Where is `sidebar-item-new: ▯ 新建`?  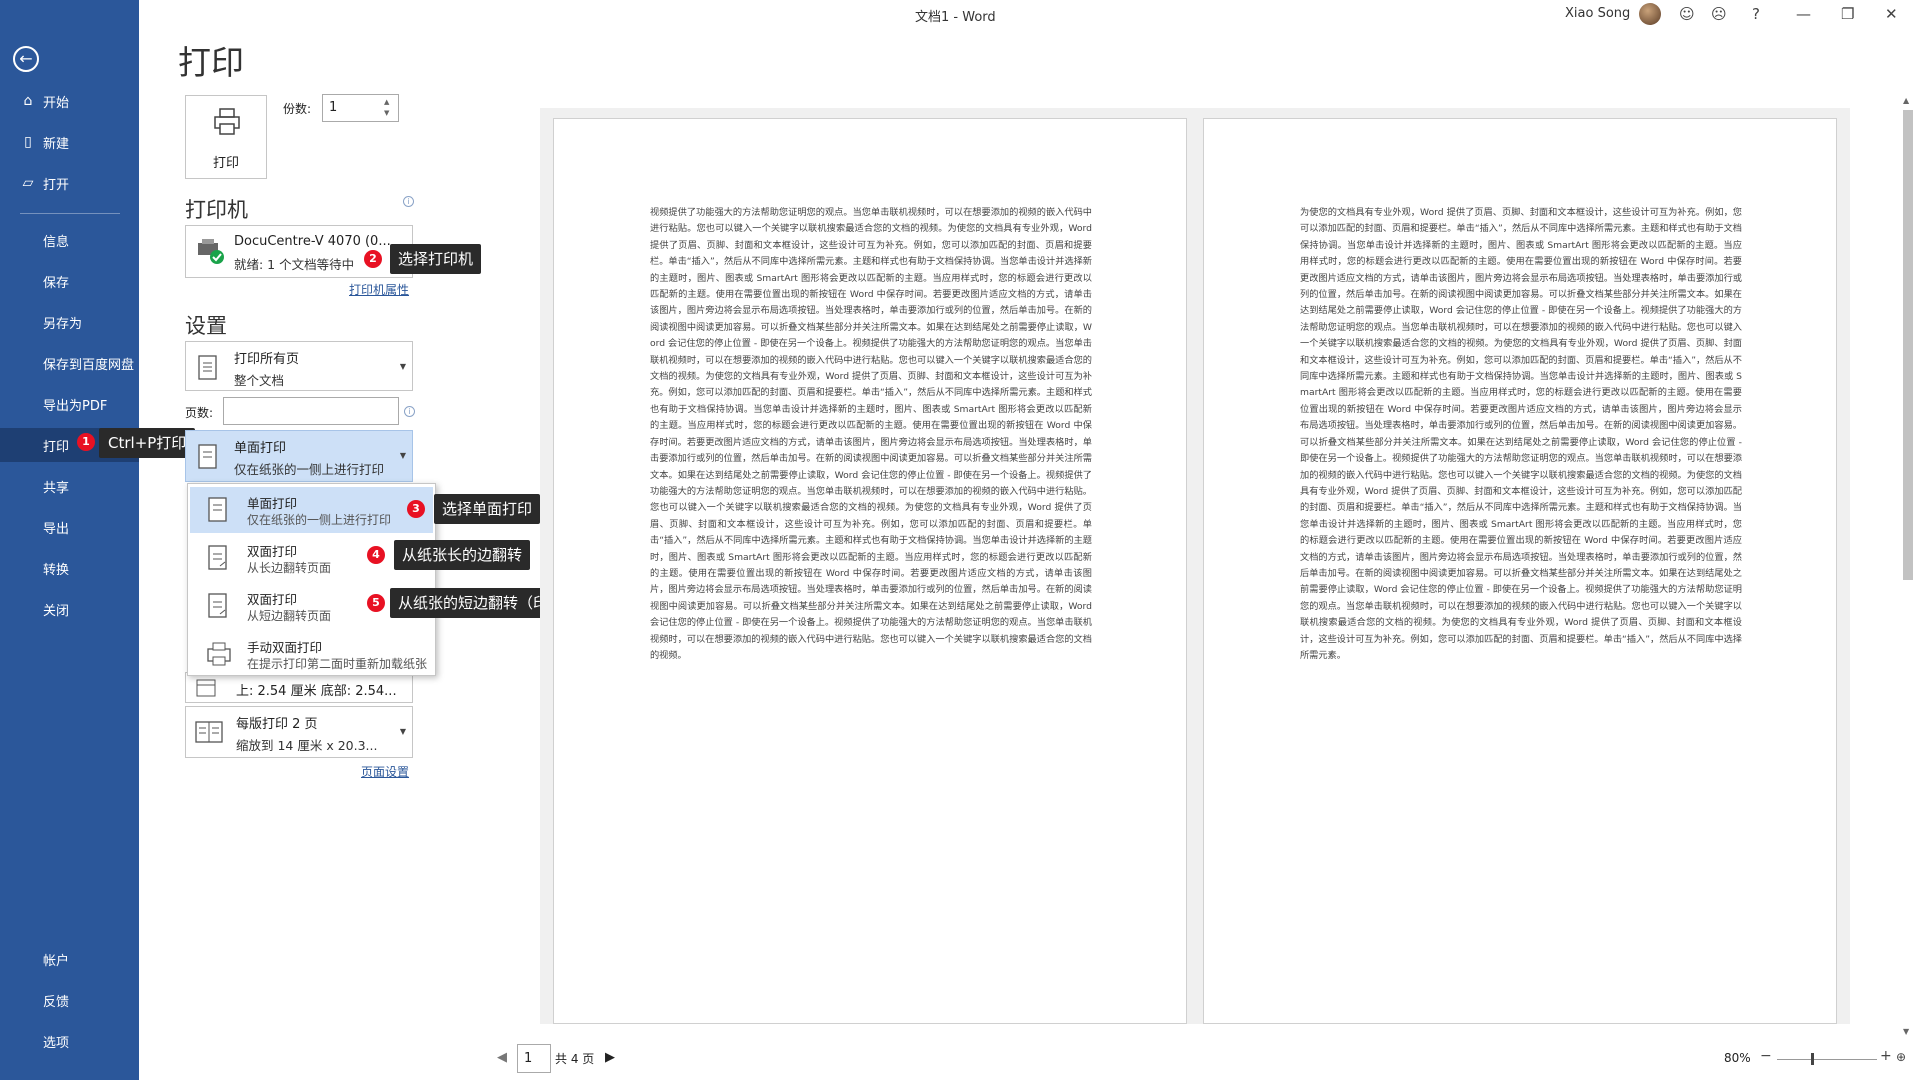 sidebar-item-new: ▯ 新建 is located at coordinates (69, 142).